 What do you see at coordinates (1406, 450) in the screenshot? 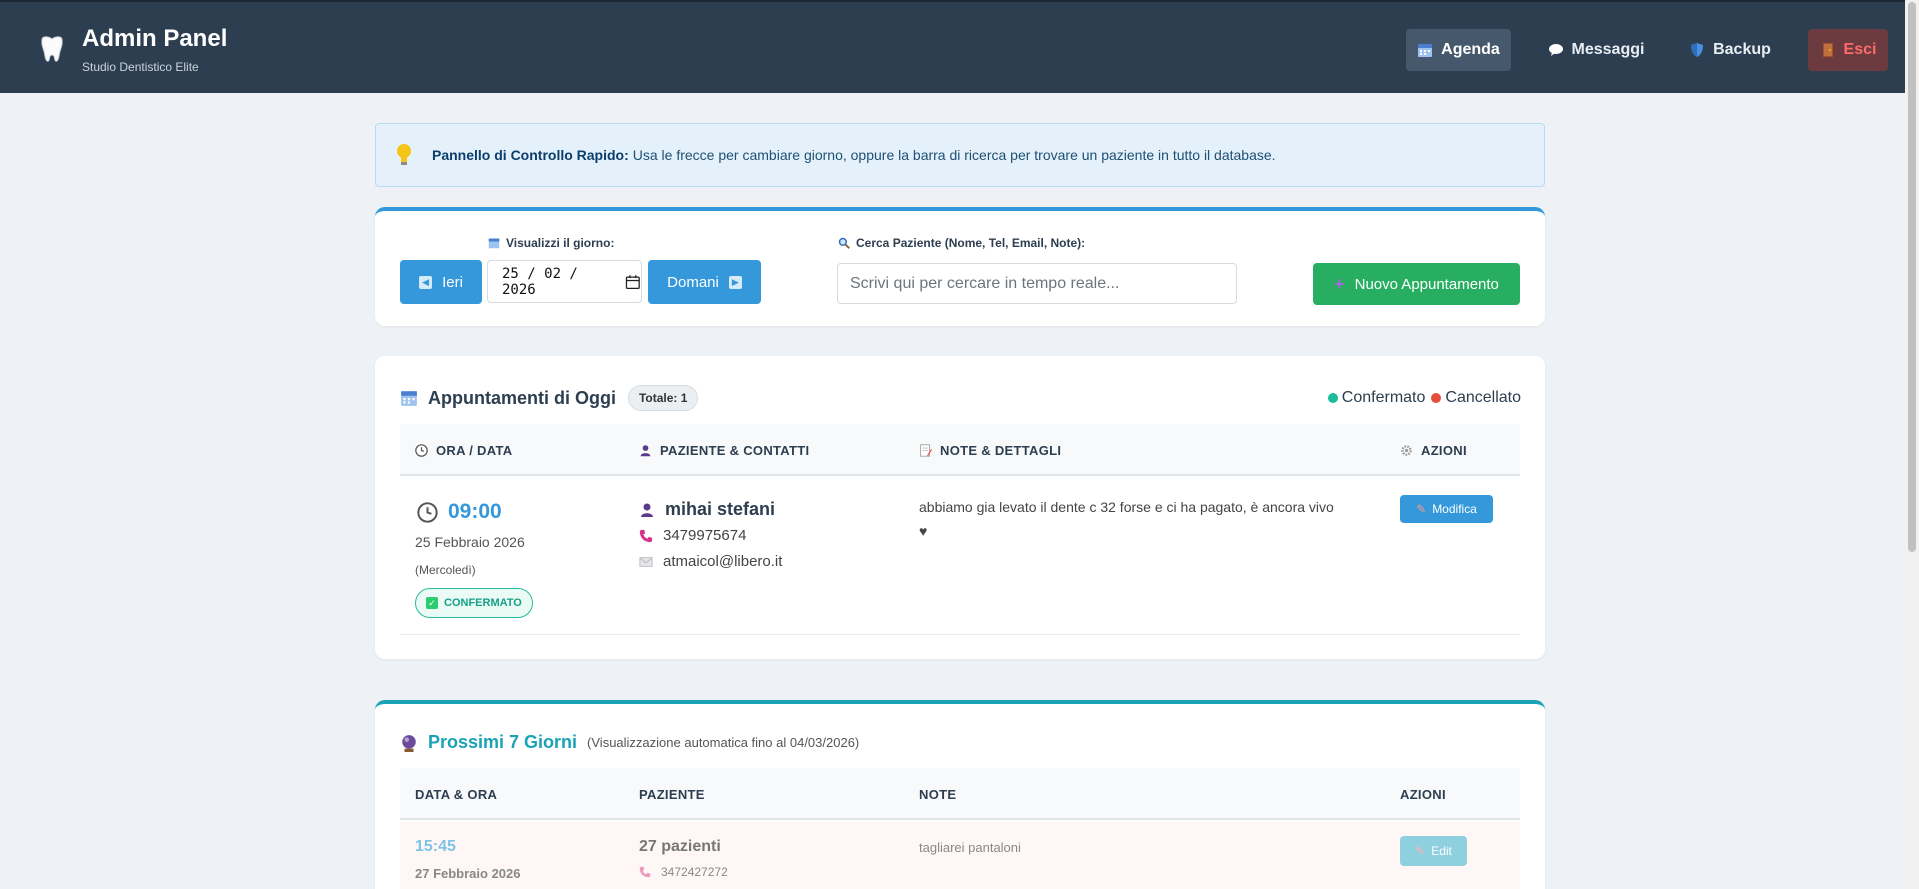
I see `gear-icon` at bounding box center [1406, 450].